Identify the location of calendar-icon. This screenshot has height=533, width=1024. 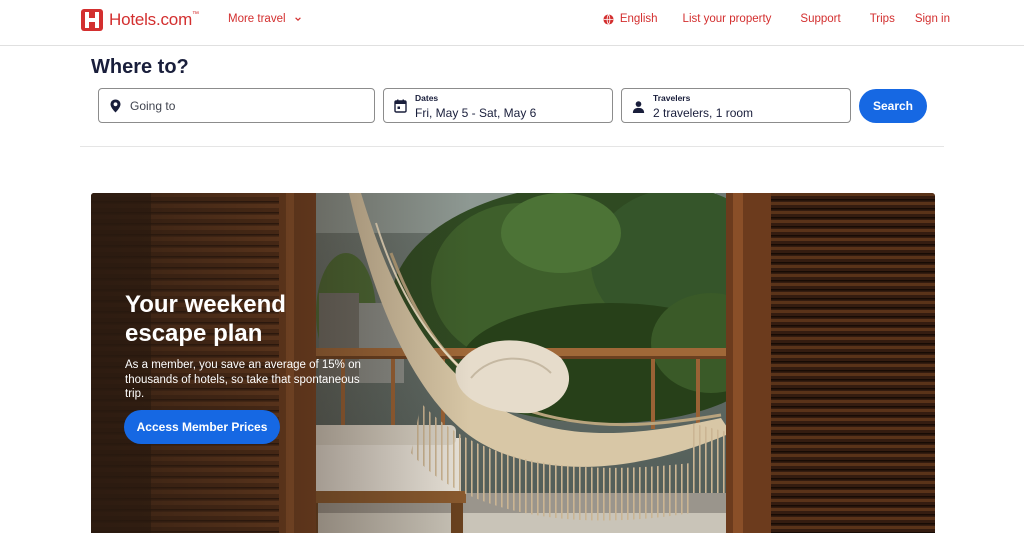
(400, 106).